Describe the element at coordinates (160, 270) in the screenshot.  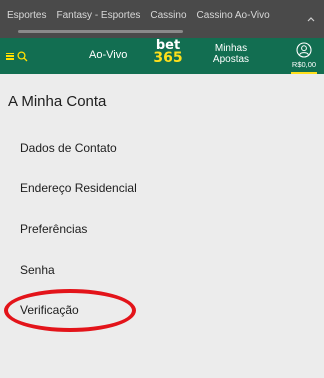
I see `menu-item-senha: Senha` at that location.